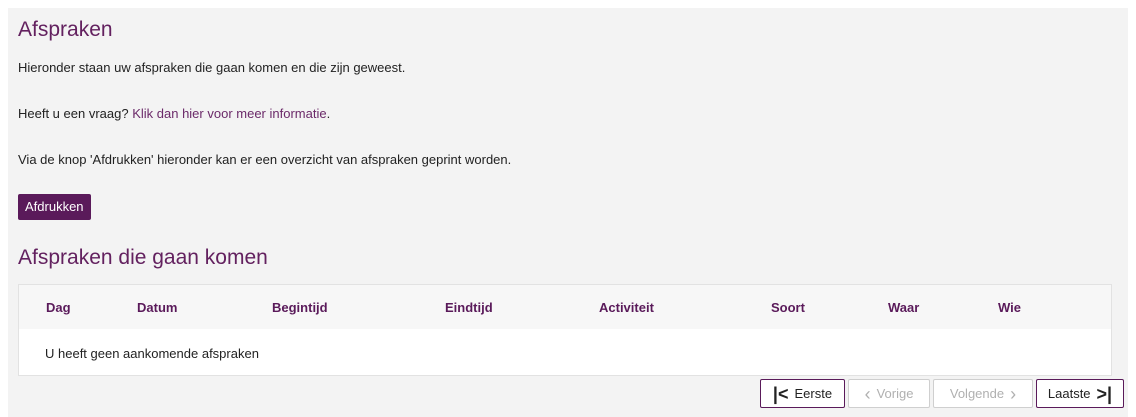  I want to click on more-info-link: Klik dan hier voor meer informatie, so click(229, 113).